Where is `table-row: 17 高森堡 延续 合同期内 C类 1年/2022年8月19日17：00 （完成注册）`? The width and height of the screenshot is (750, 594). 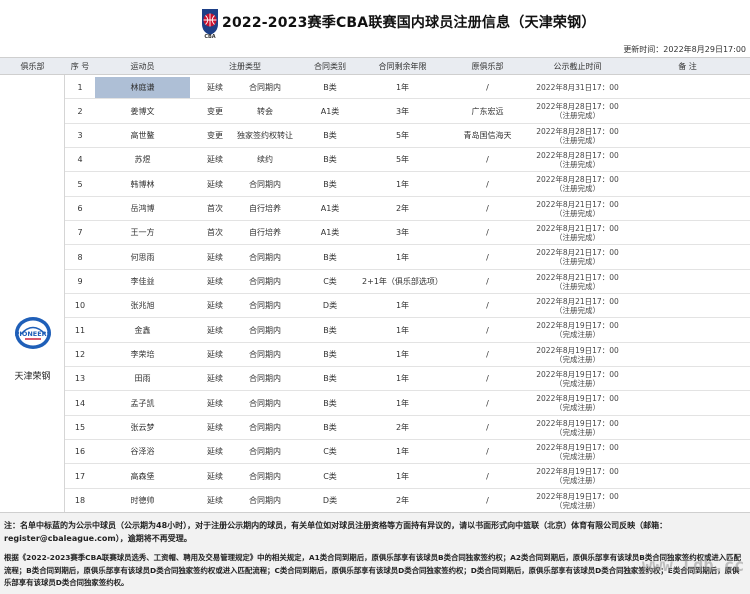
table-row: 17 高森堡 延续 合同期内 C类 1年/2022年8月19日17：00 （完成注册） is located at coordinates (407, 476).